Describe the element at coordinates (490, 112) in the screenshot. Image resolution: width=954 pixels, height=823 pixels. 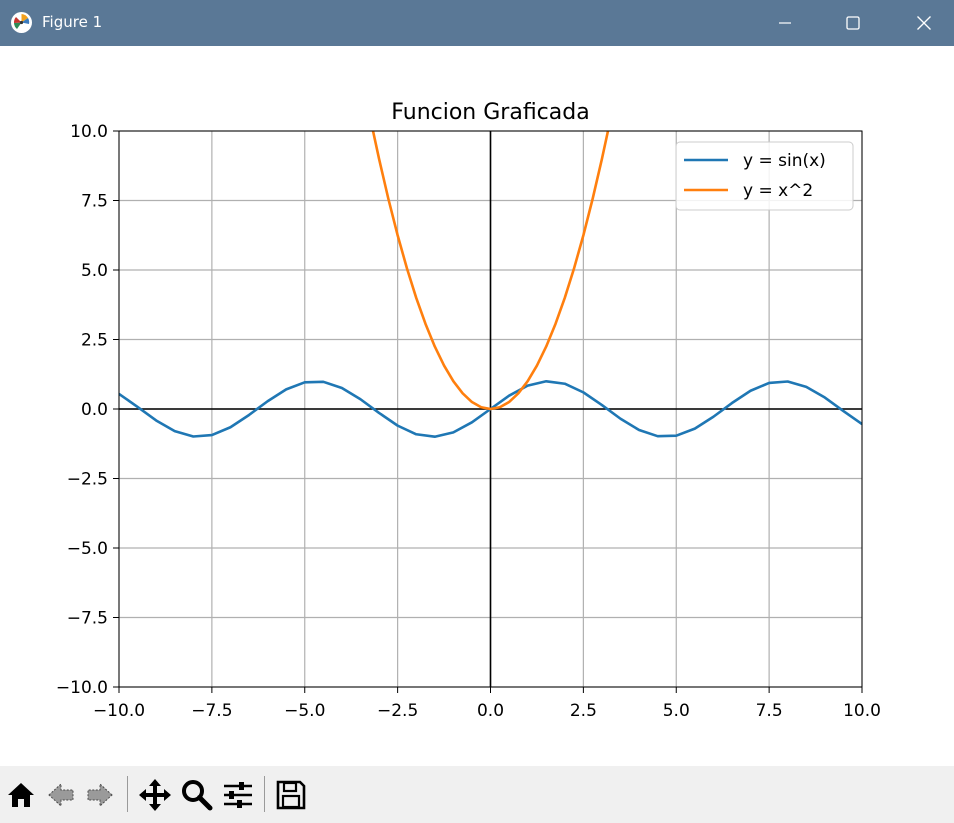
I see `chart-title: Funcion Graficada` at that location.